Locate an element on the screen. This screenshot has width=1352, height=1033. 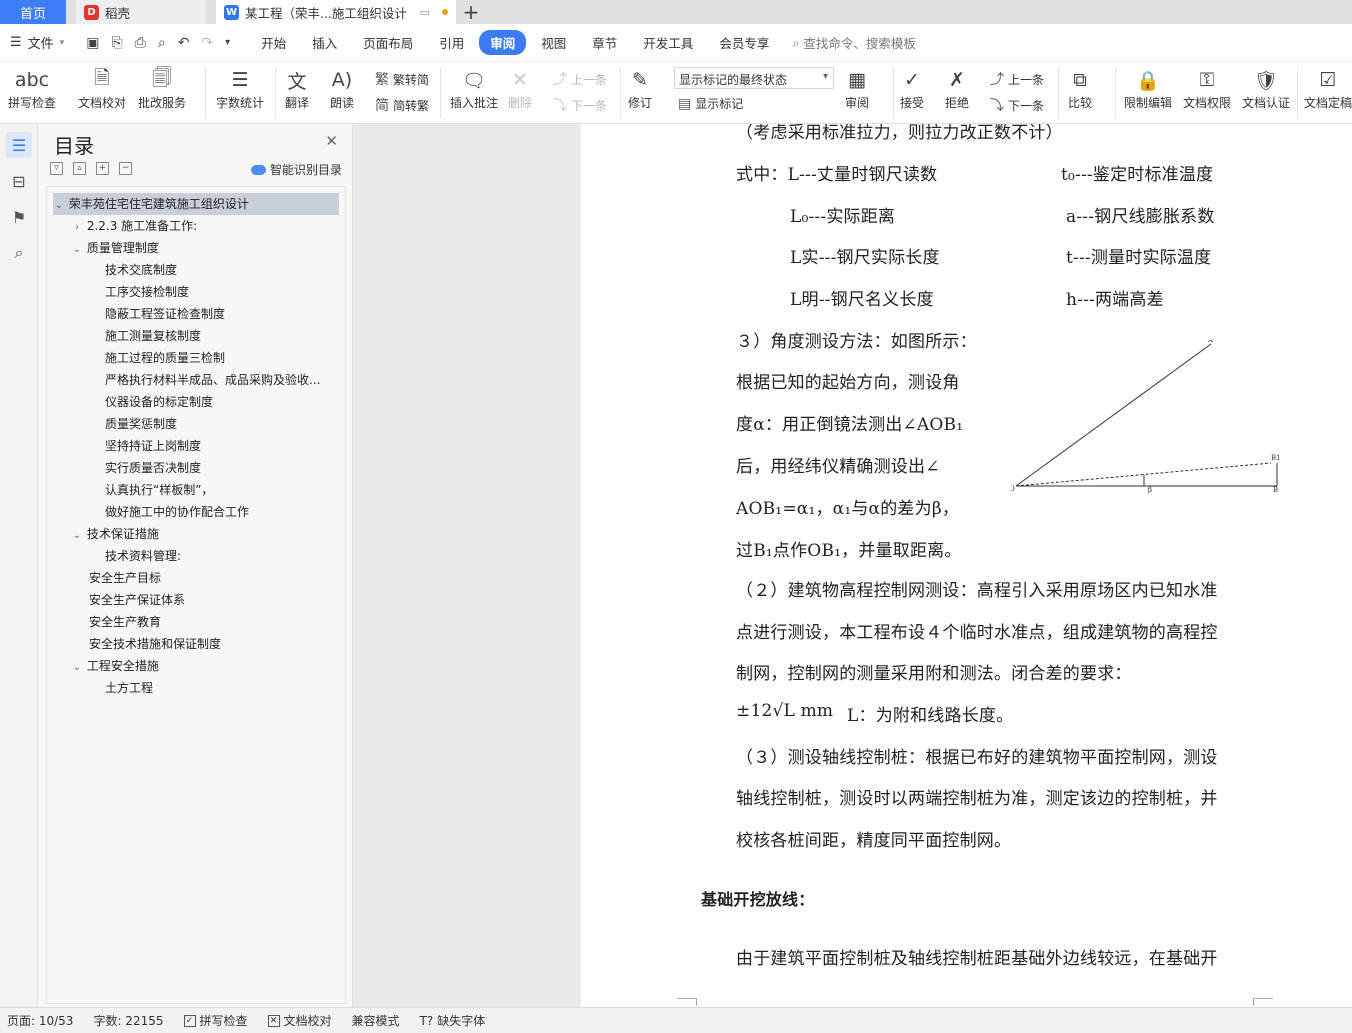
redo-icon: ↷ is located at coordinates (207, 43).